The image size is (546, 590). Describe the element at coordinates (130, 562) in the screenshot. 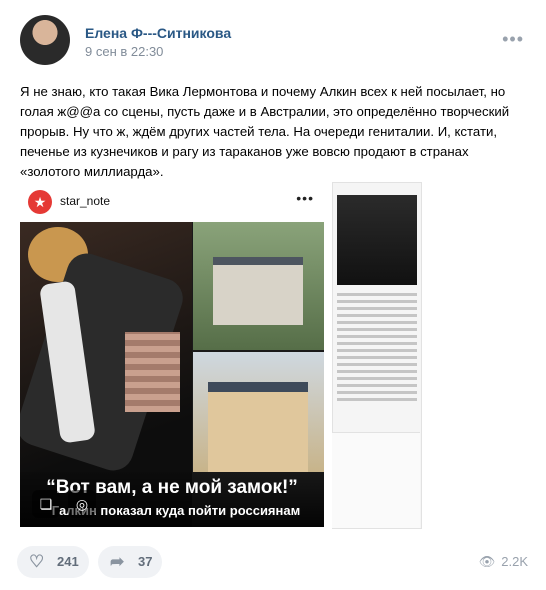

I see `share-button: ➦ 37` at that location.